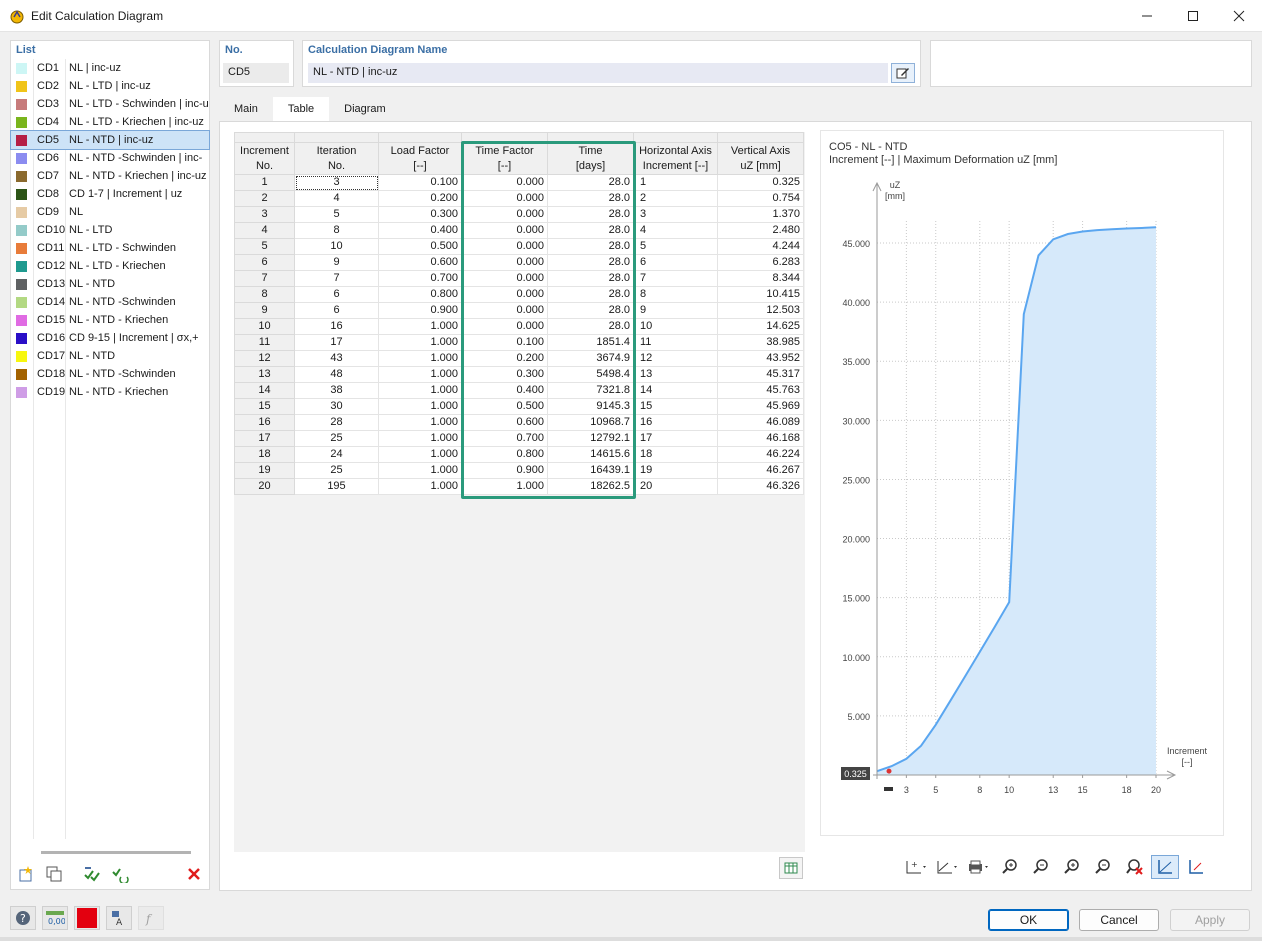  What do you see at coordinates (590, 358) in the screenshot?
I see `table-cell: 3674.9` at bounding box center [590, 358].